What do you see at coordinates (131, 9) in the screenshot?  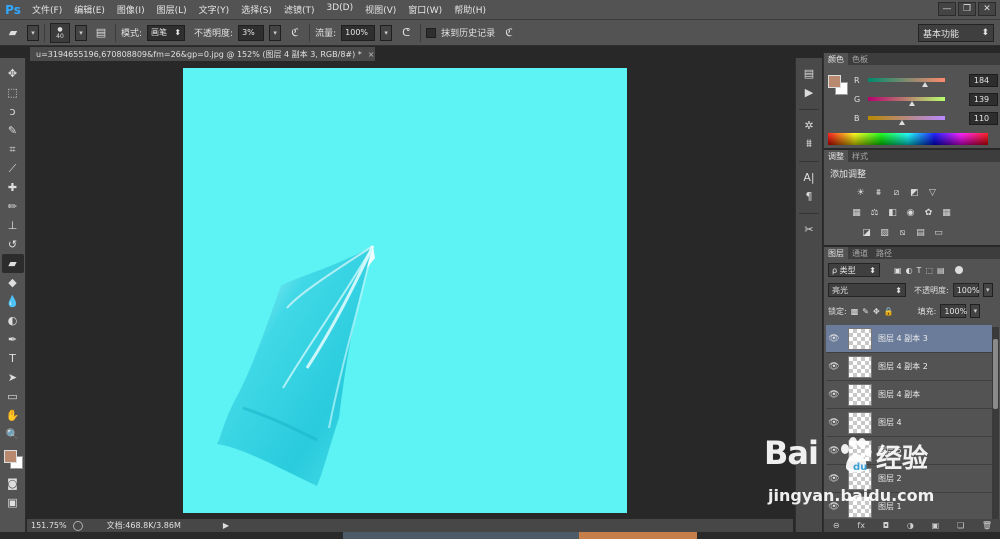 I see `menu-item: 图像(I)` at bounding box center [131, 9].